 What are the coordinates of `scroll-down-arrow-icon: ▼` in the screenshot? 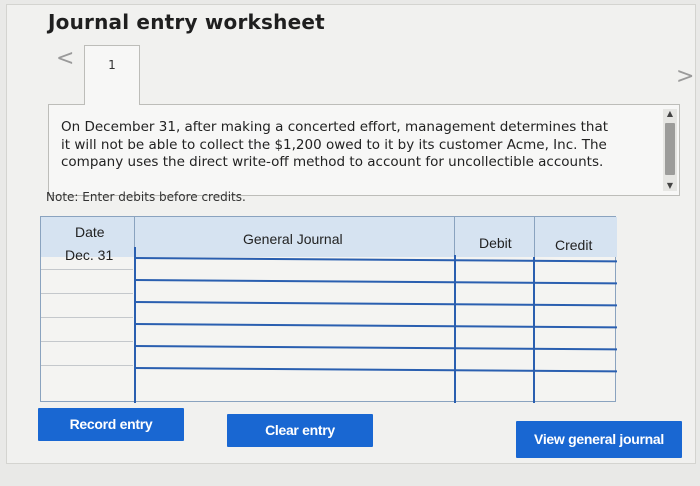 It's located at (670, 186).